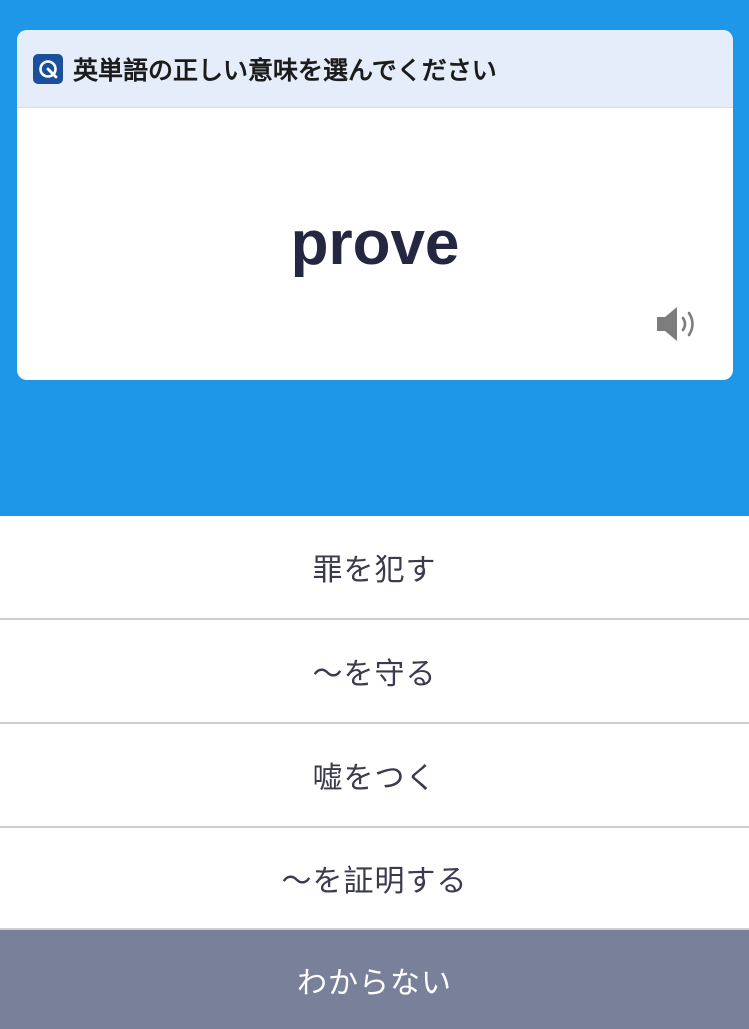  What do you see at coordinates (374, 776) in the screenshot?
I see `answer-option-3: 嘘をつく` at bounding box center [374, 776].